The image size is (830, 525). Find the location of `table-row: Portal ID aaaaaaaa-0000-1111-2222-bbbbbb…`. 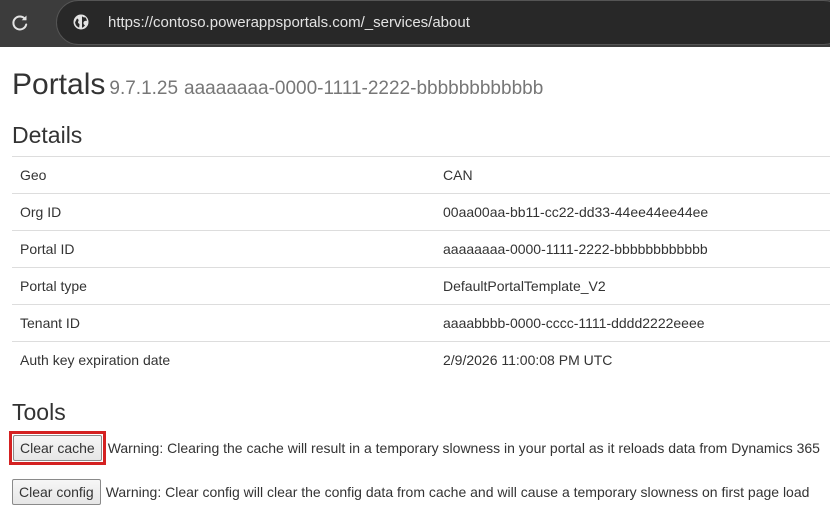

table-row: Portal ID aaaaaaaa-0000-1111-2222-bbbbbb… is located at coordinates (421, 249).